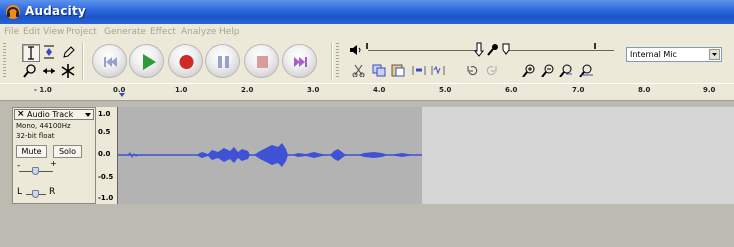 The image size is (734, 247). Describe the element at coordinates (11, 32) in the screenshot. I see `menu-file: File` at that location.